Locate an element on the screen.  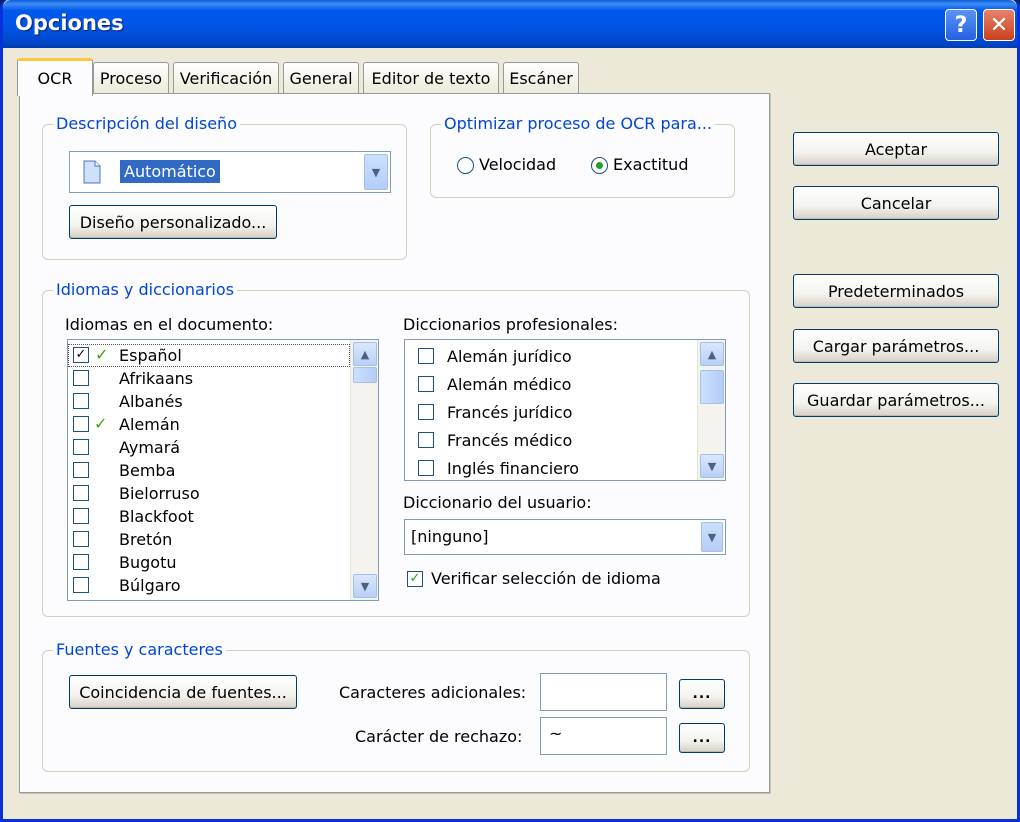
dictionary-name: Alemán médico is located at coordinates (509, 384).